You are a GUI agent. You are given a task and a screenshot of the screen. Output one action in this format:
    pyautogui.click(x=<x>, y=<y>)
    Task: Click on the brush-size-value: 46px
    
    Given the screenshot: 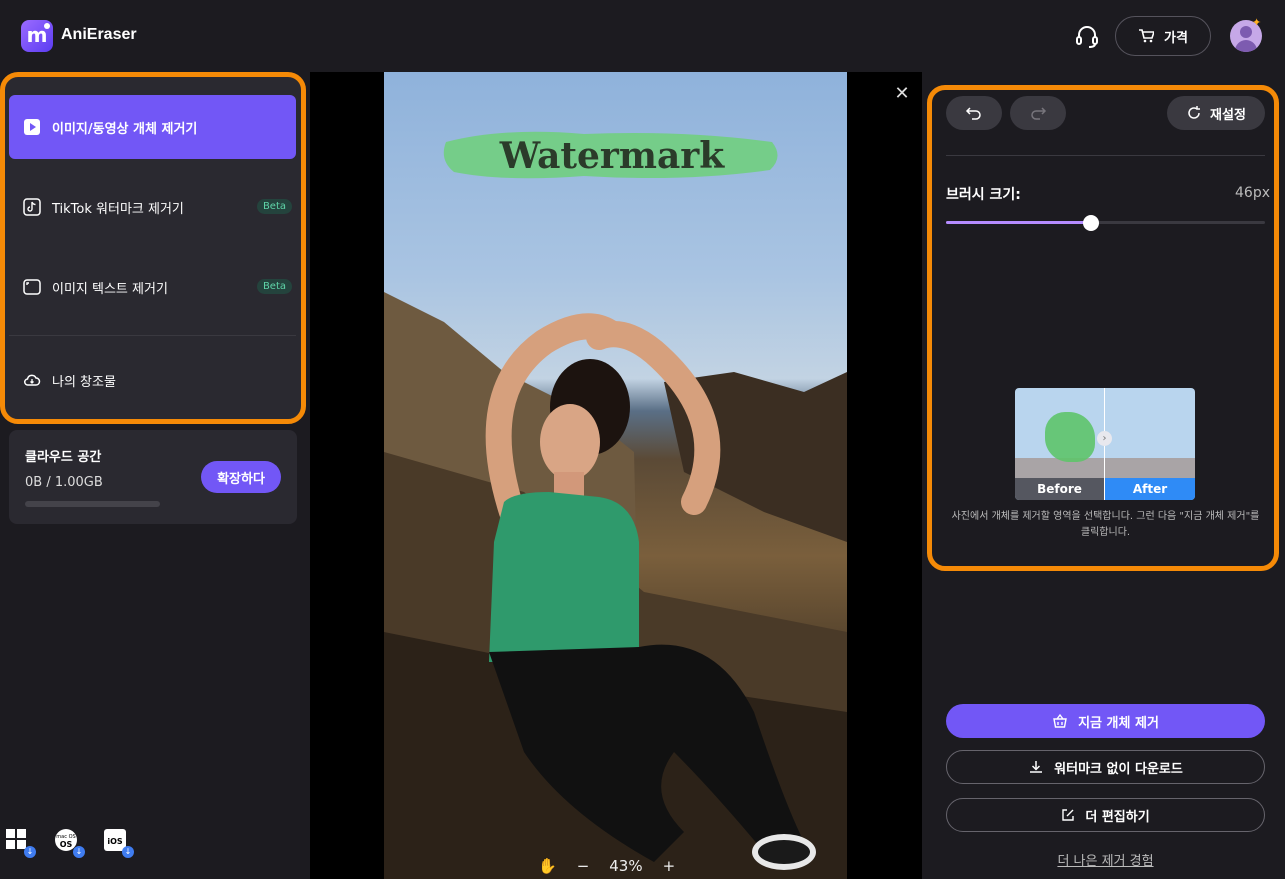 What is the action you would take?
    pyautogui.click(x=1252, y=193)
    